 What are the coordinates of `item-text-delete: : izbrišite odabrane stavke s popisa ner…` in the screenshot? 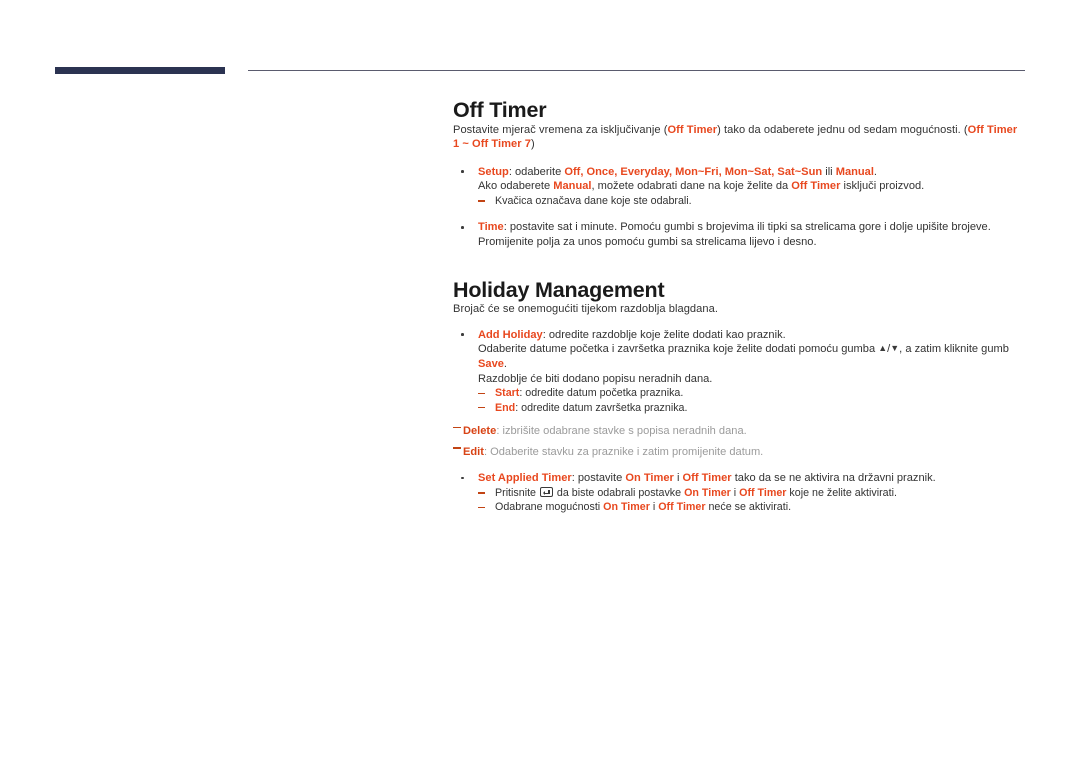 It's located at (621, 431).